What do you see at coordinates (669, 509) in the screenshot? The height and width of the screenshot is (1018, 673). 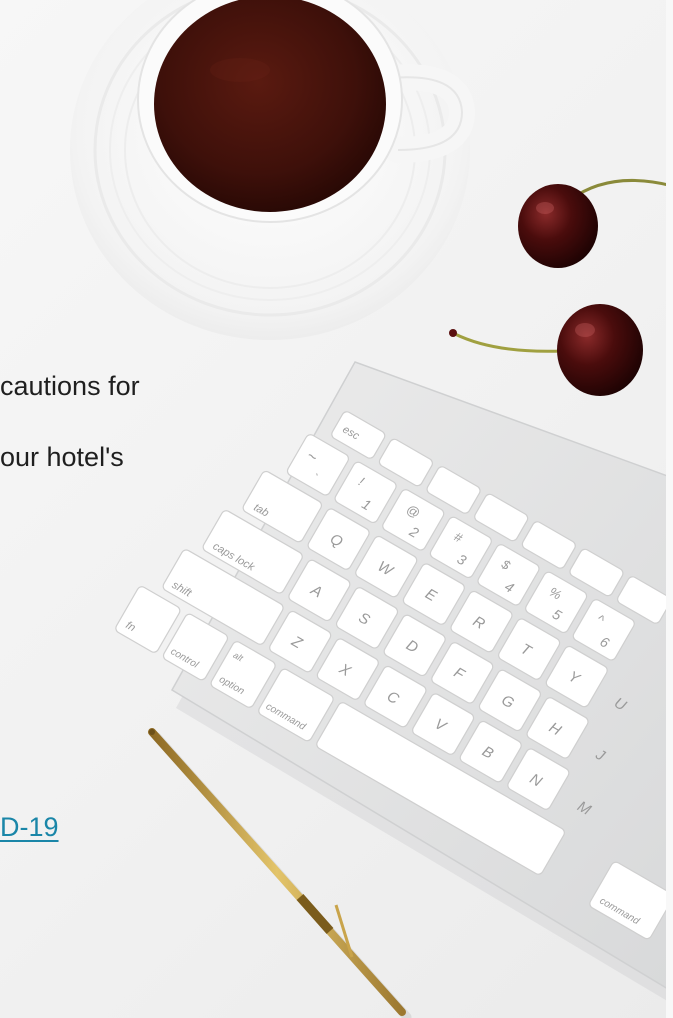 I see `page-edge` at bounding box center [669, 509].